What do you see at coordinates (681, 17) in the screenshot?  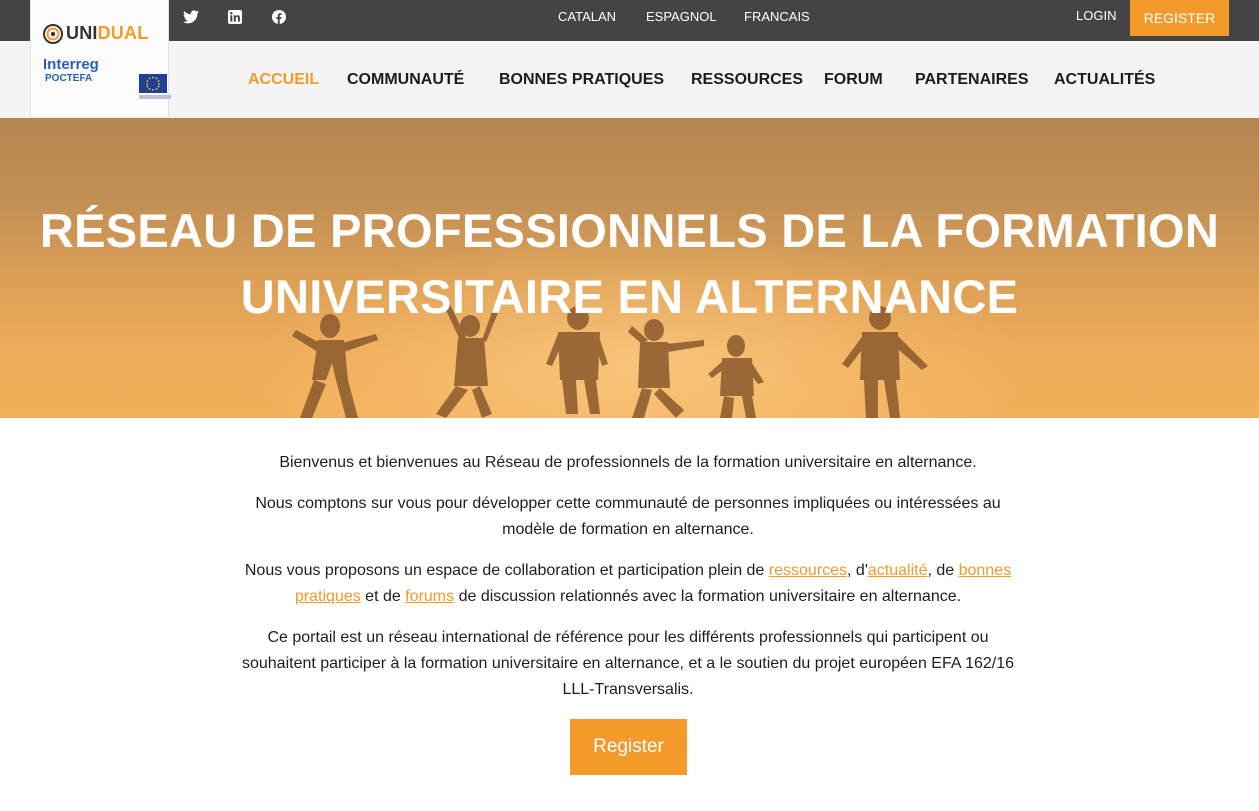 I see `language-espagnol-link: ESPAGNOL` at bounding box center [681, 17].